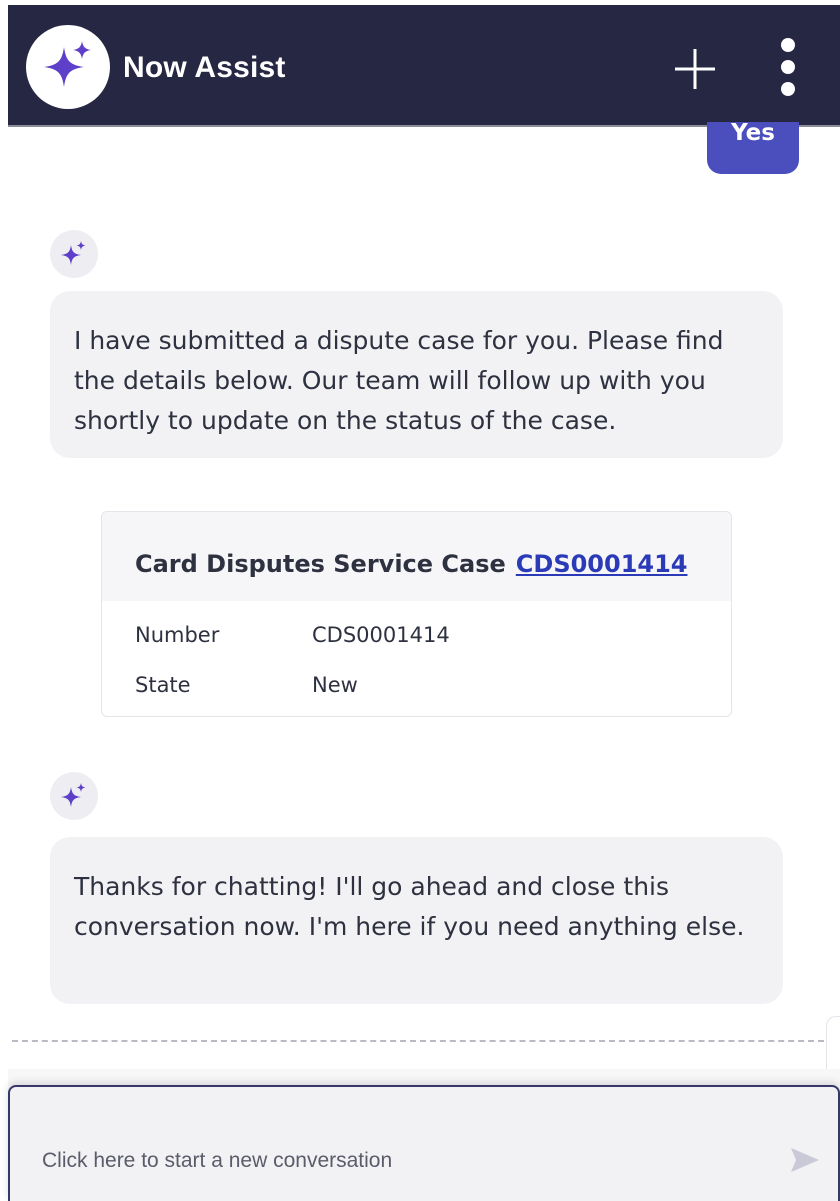 Image resolution: width=840 pixels, height=1201 pixels. Describe the element at coordinates (424, 66) in the screenshot. I see `chat-header: Now Assist` at that location.